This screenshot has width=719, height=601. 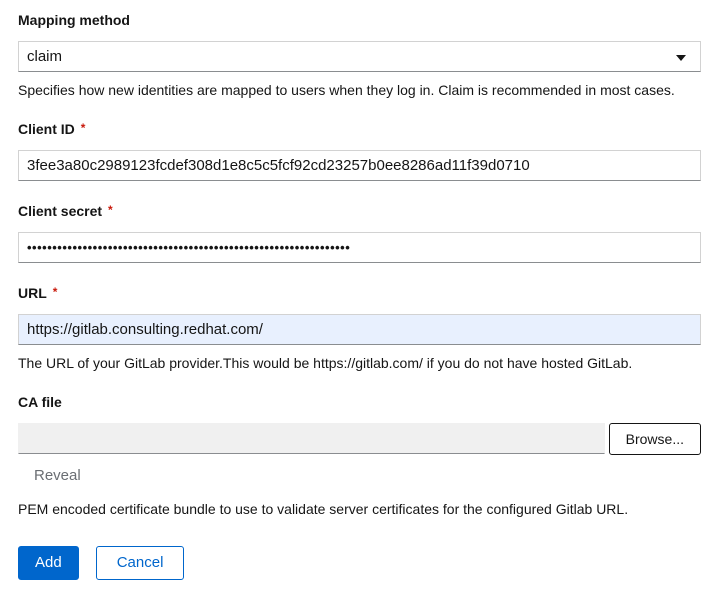 I want to click on cancel-button: Cancel, so click(x=140, y=563).